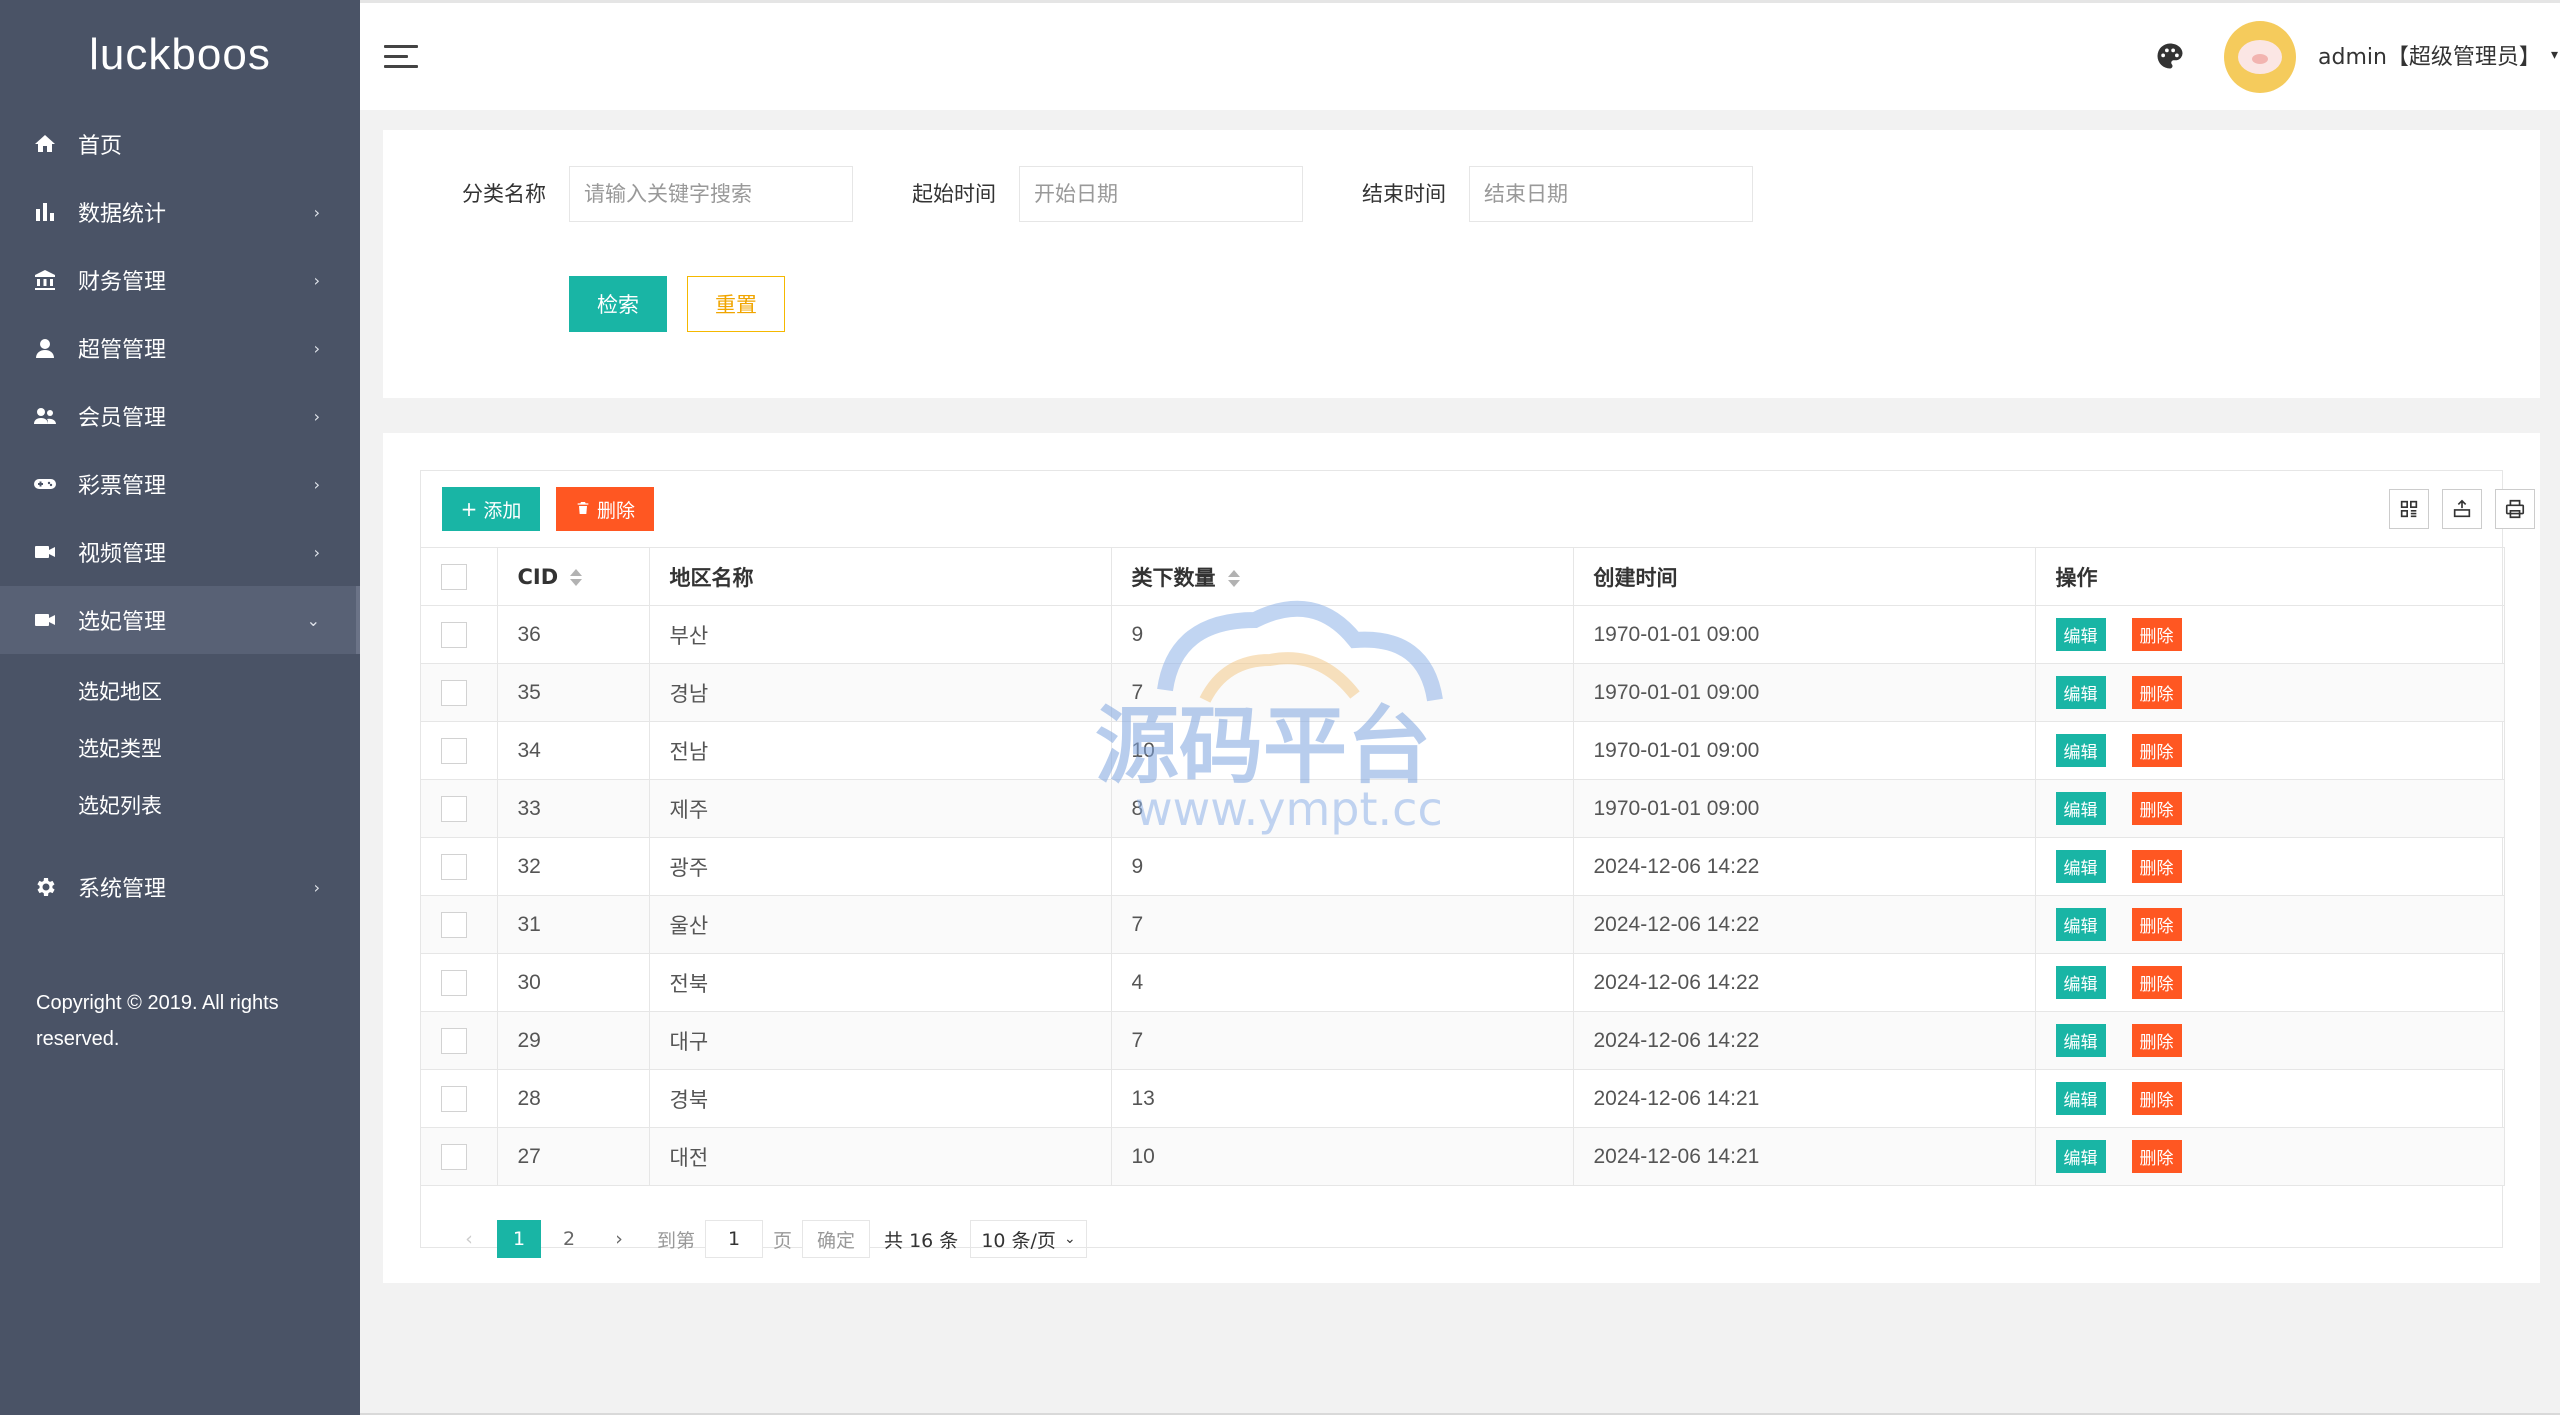 This screenshot has width=2560, height=1415. Describe the element at coordinates (2170, 56) in the screenshot. I see `palette-icon` at that location.